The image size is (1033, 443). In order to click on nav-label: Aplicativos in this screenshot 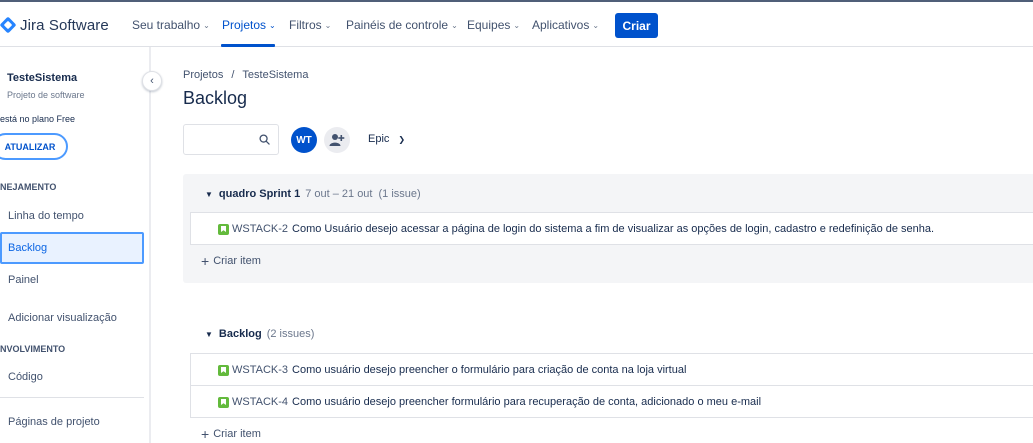, I will do `click(561, 25)`.